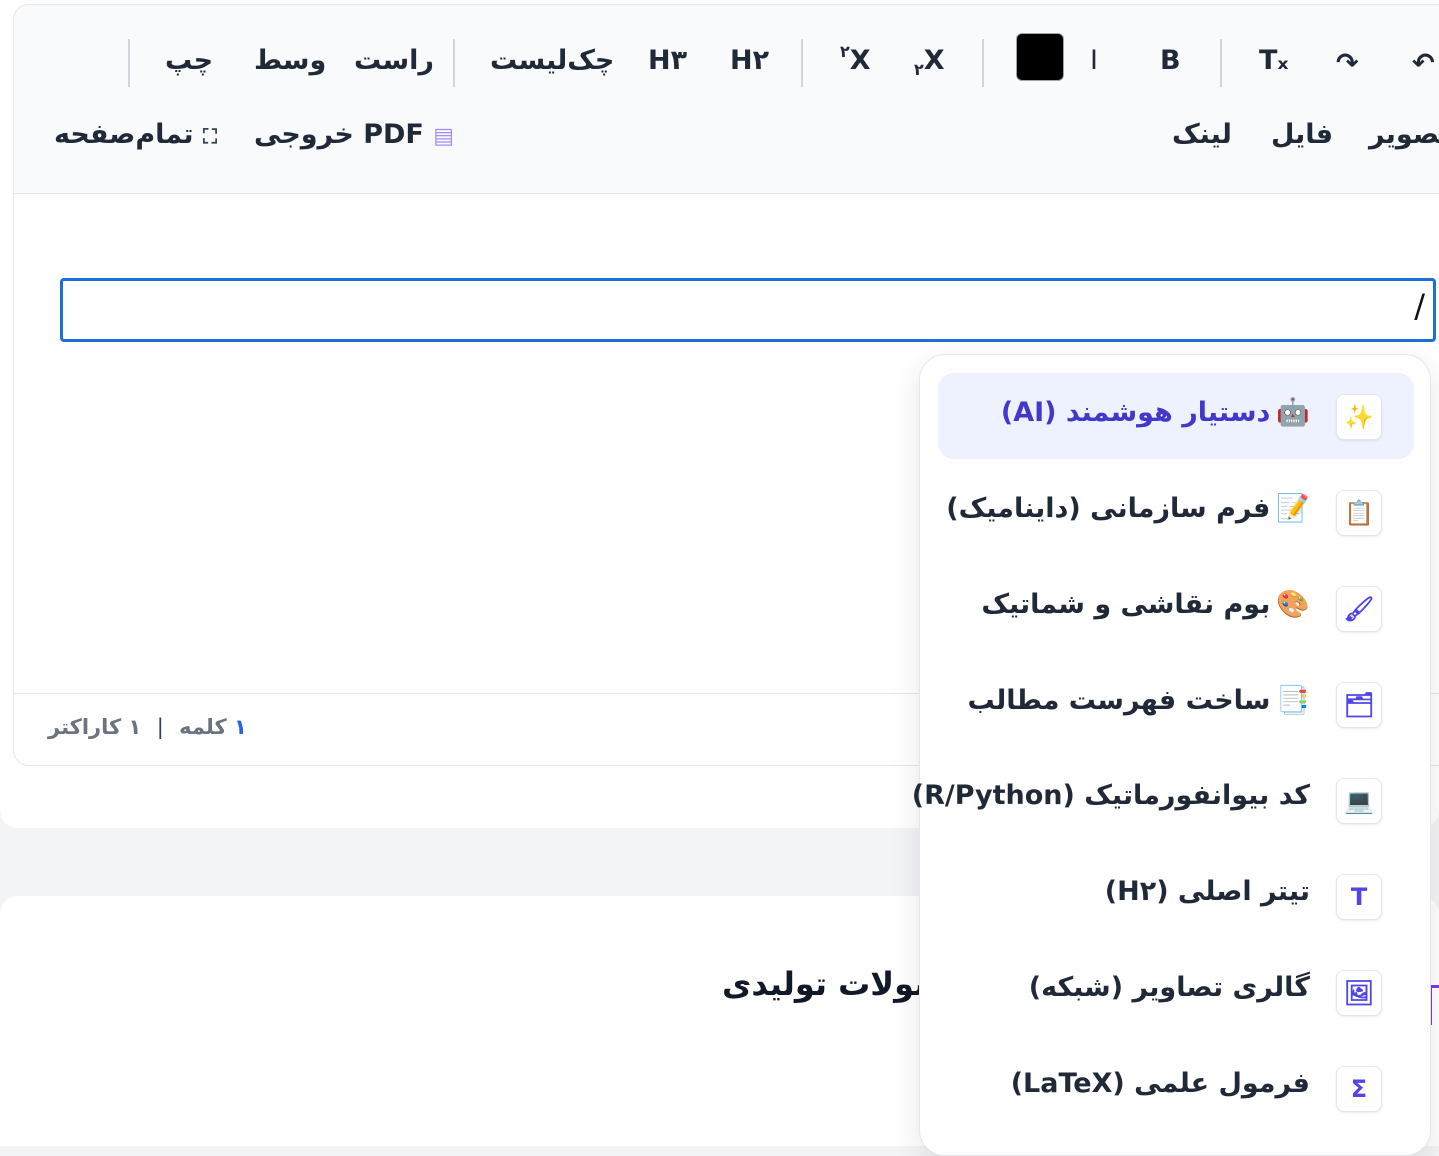  I want to click on menu-item-ai-assistant: ✨ 🤖دستیار هوشمند (AI), so click(1176, 416).